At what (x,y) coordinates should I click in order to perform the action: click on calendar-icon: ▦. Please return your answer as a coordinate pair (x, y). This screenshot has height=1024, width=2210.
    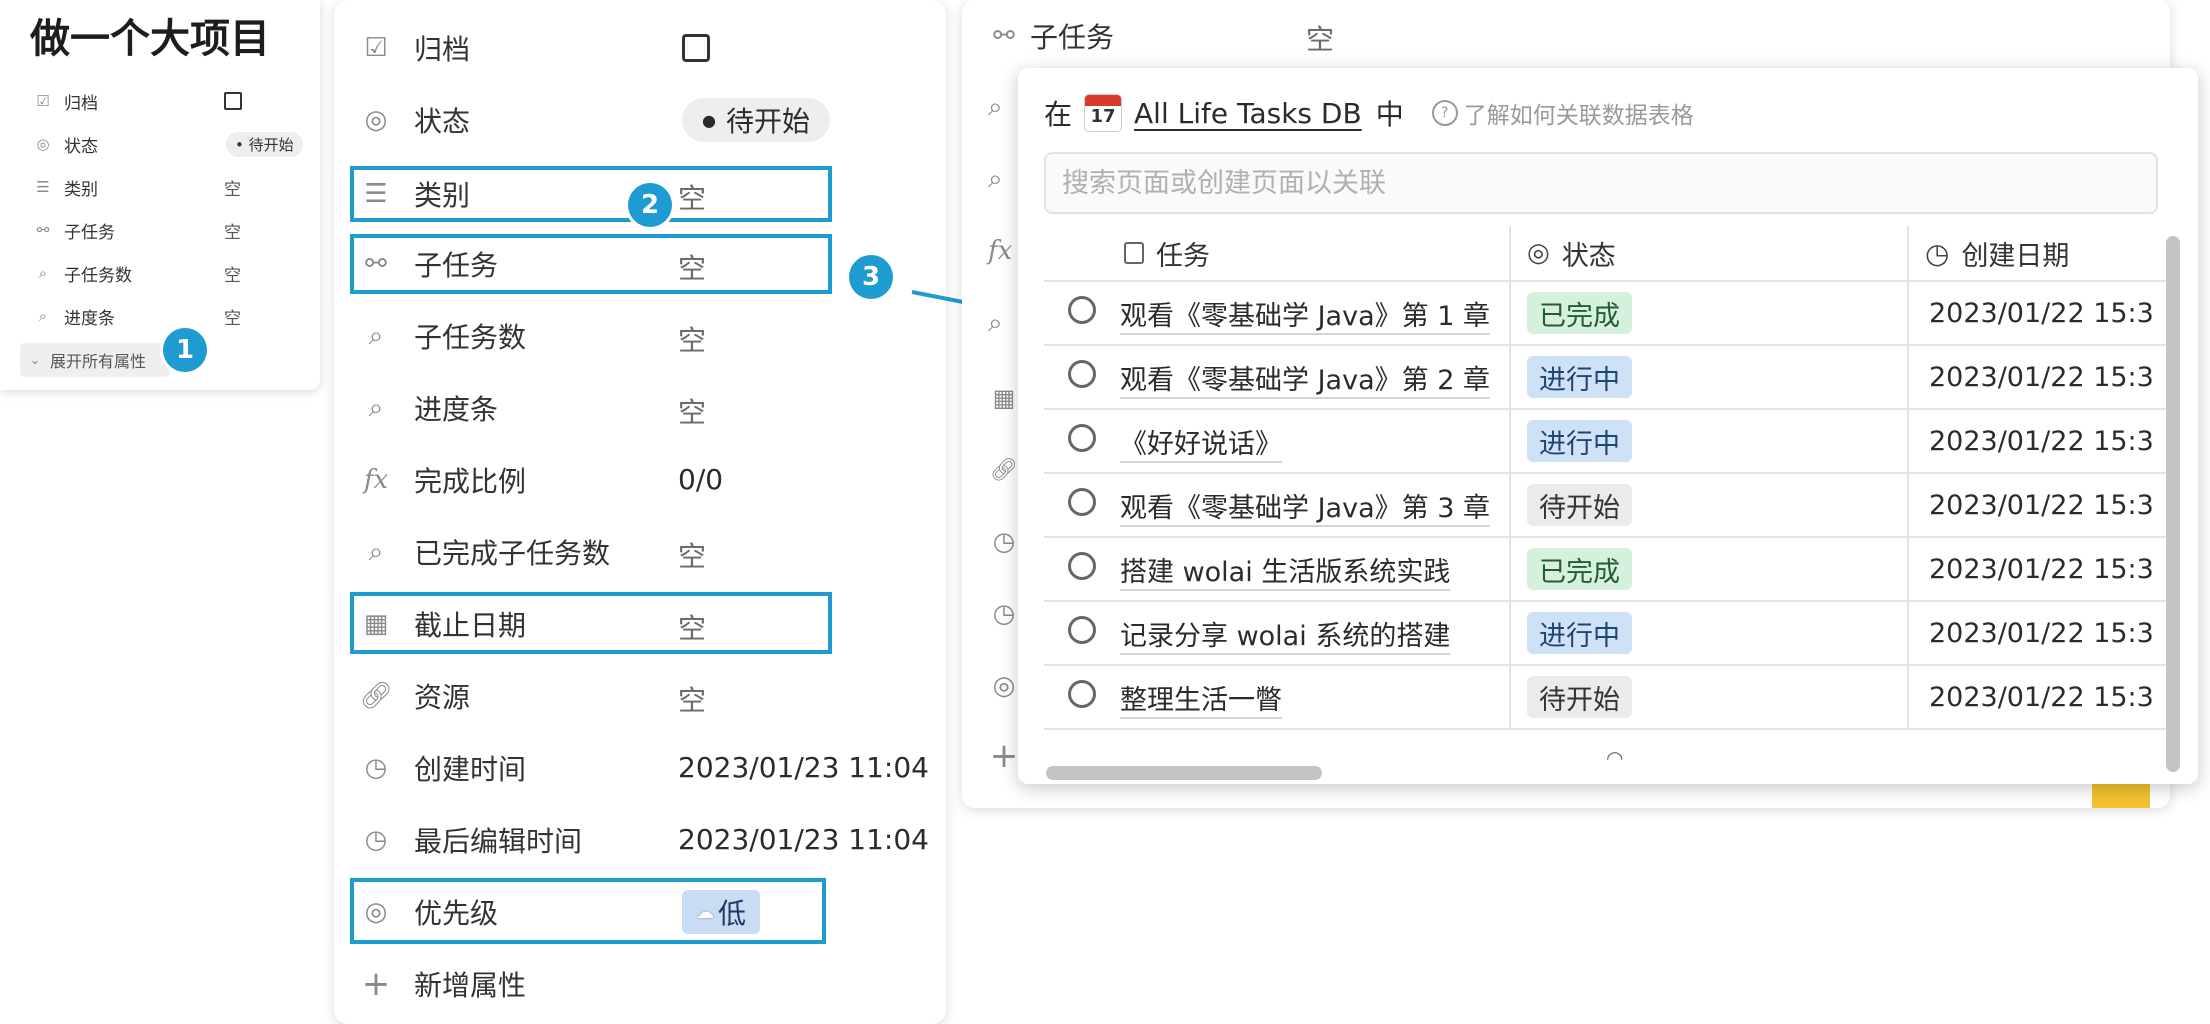
    Looking at the image, I should click on (1004, 398).